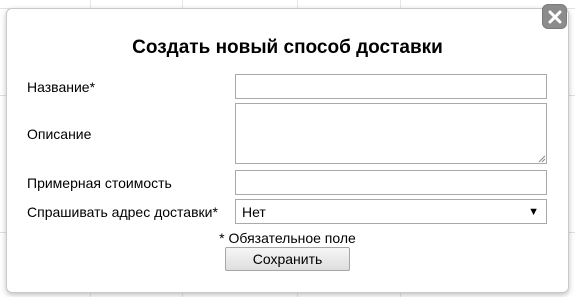 Image resolution: width=575 pixels, height=297 pixels. Describe the element at coordinates (391, 211) in the screenshot. I see `ask-address-select: Нет ▼` at that location.